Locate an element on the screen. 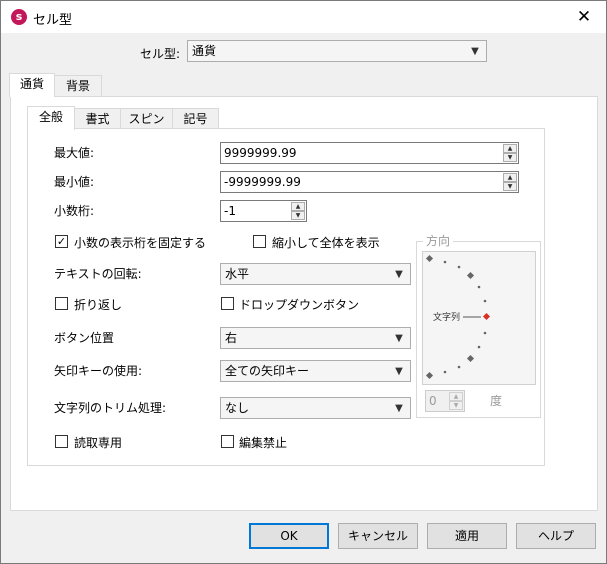 Image resolution: width=607 pixels, height=564 pixels. degree-spinner: ▲ ▼ is located at coordinates (456, 401).